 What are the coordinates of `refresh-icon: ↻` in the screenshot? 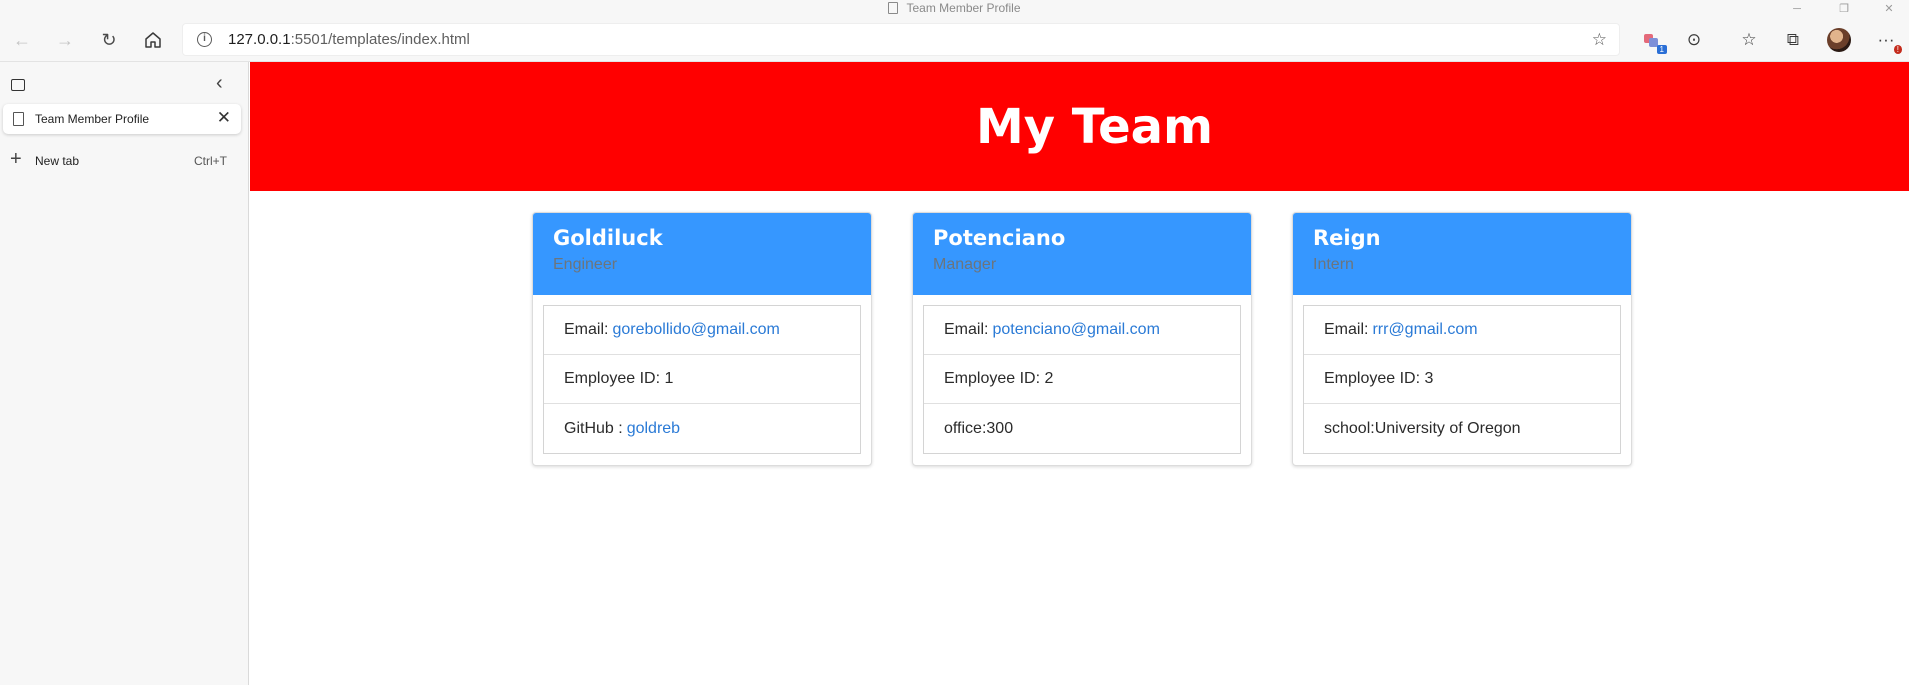 It's located at (109, 39).